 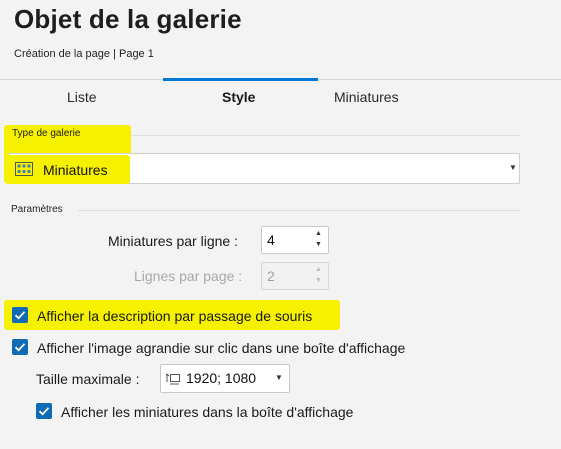 What do you see at coordinates (37, 209) in the screenshot?
I see `parameters-label: Paramètres` at bounding box center [37, 209].